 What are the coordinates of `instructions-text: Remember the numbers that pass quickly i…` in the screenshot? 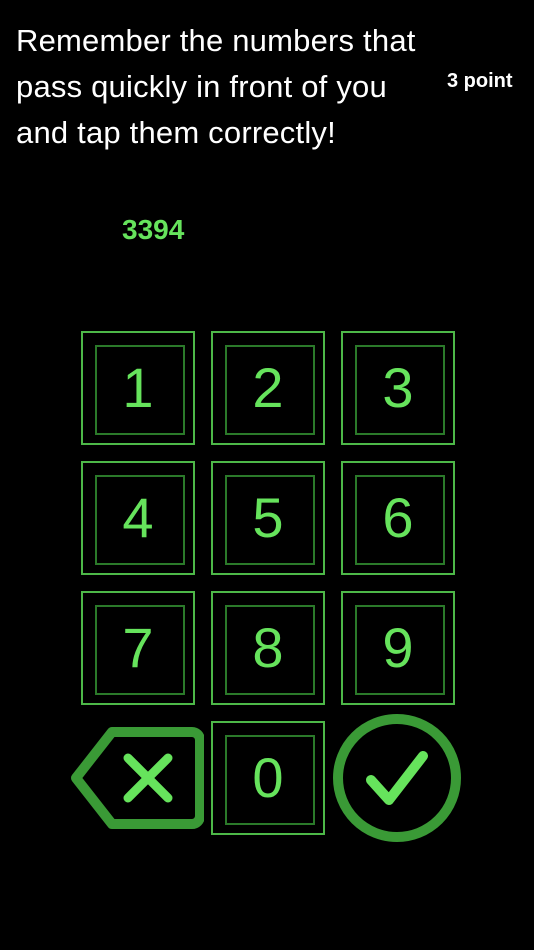 It's located at (216, 86).